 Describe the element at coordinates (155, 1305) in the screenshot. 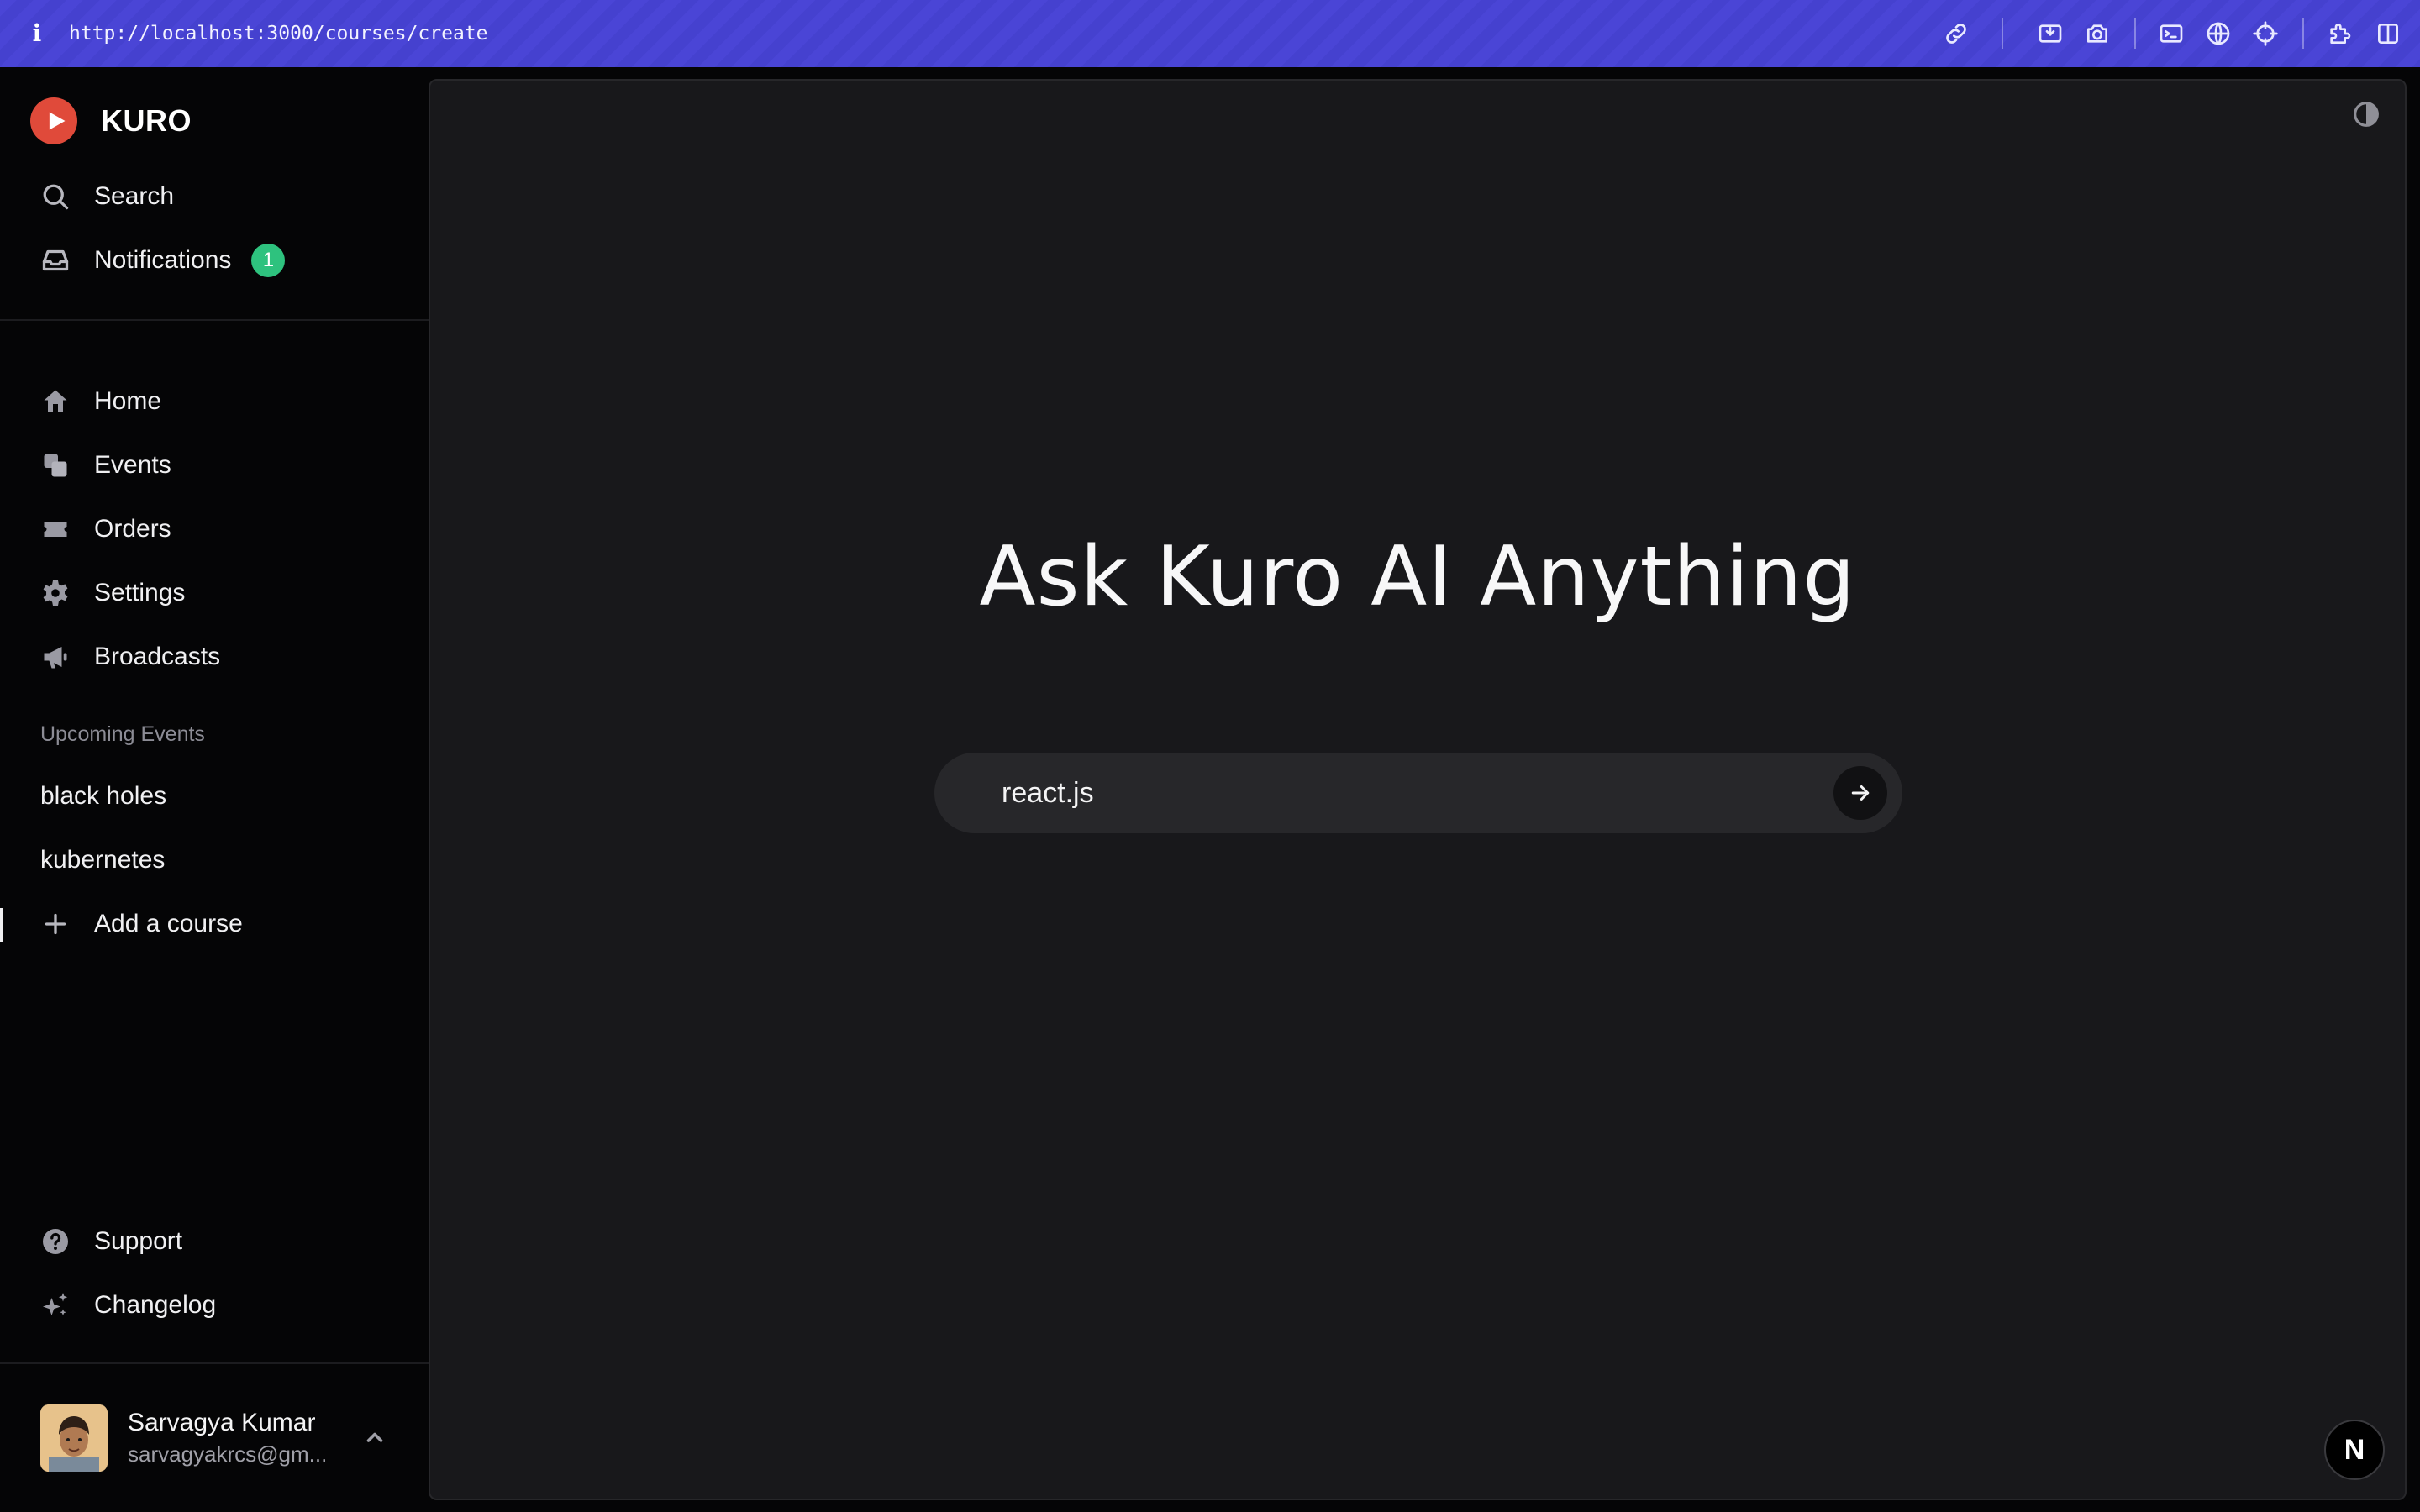

I see `sidebar-item-label: Changelog` at that location.